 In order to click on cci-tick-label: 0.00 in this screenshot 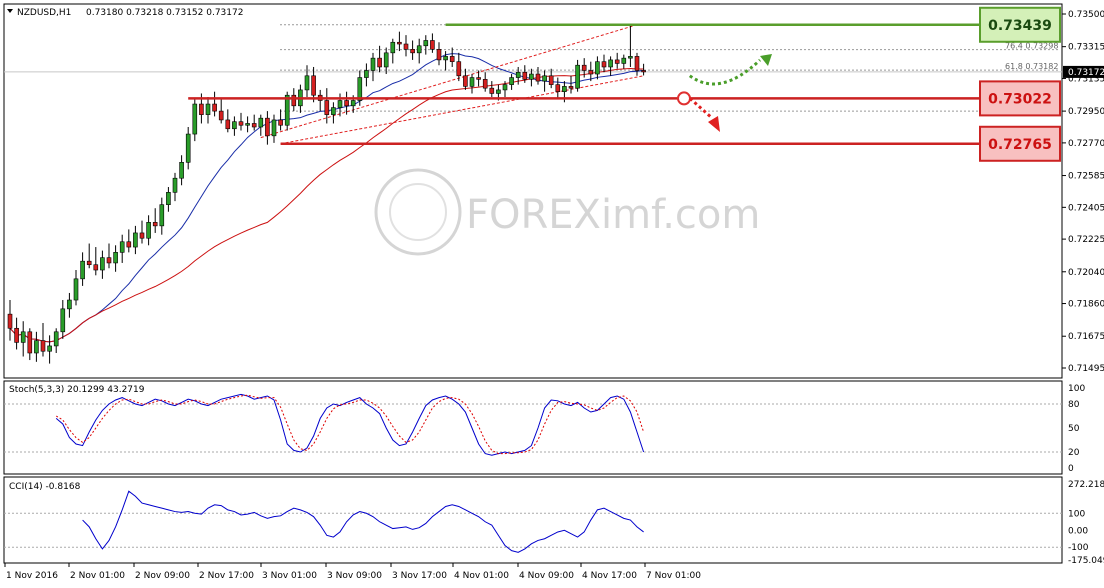, I will do `click(1078, 531)`.